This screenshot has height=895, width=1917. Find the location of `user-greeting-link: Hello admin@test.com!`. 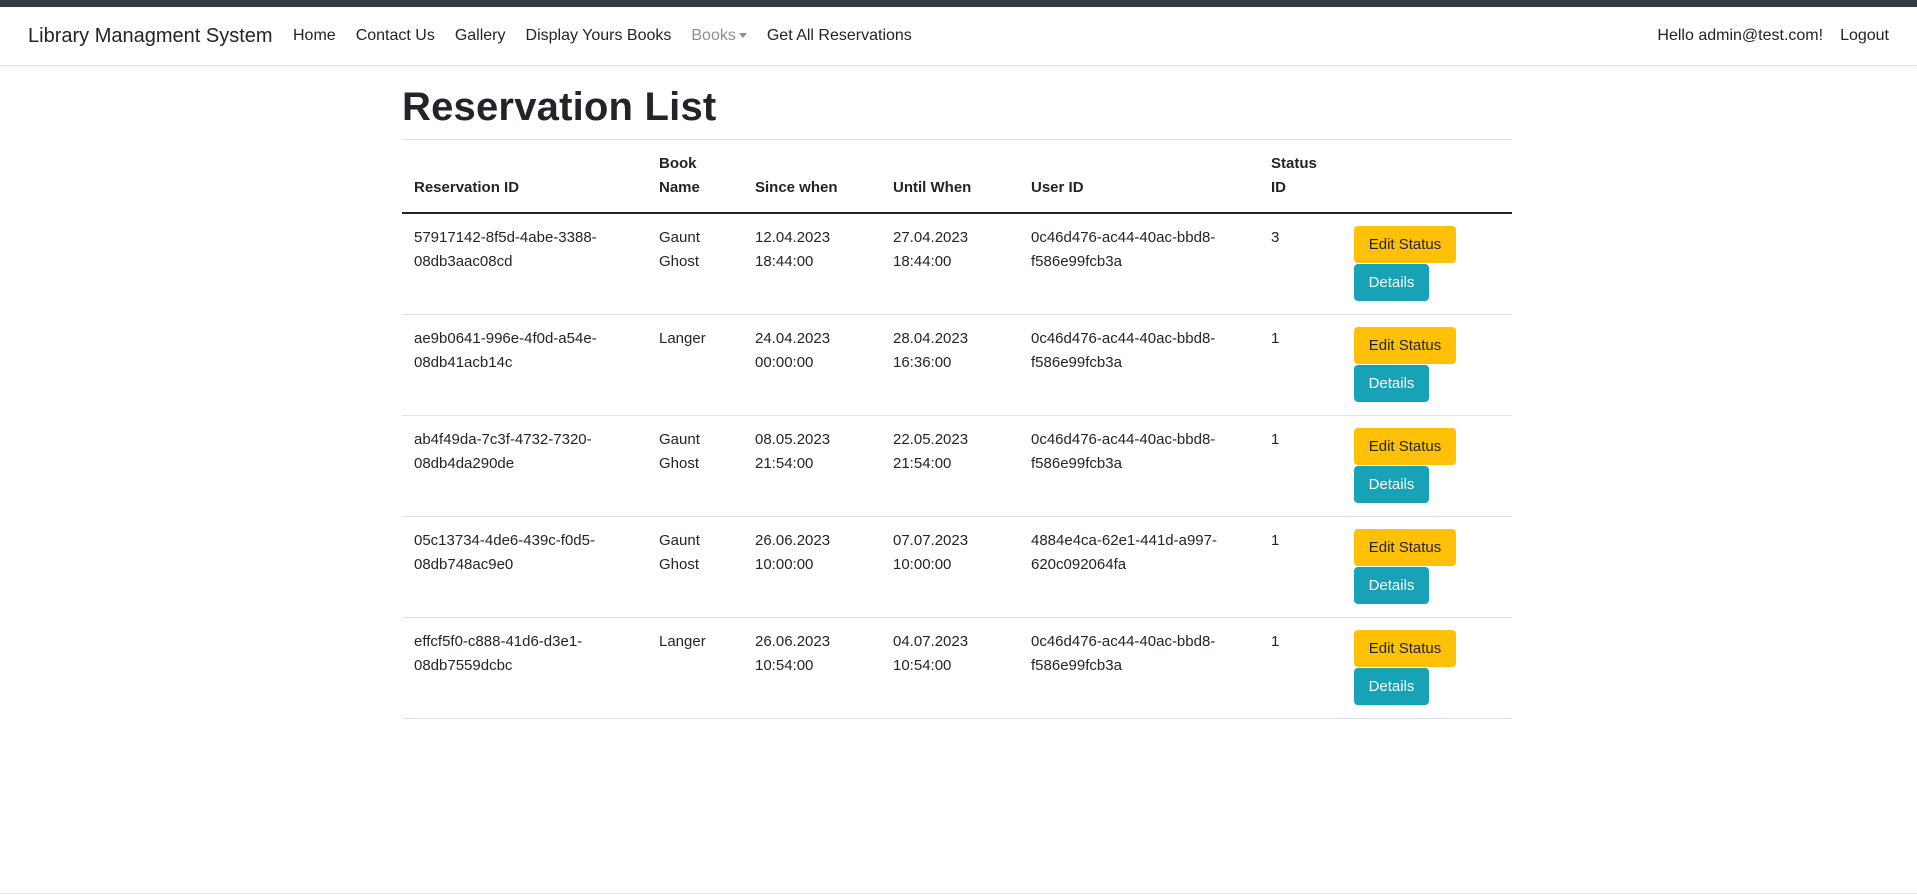

user-greeting-link: Hello admin@test.com! is located at coordinates (1740, 36).